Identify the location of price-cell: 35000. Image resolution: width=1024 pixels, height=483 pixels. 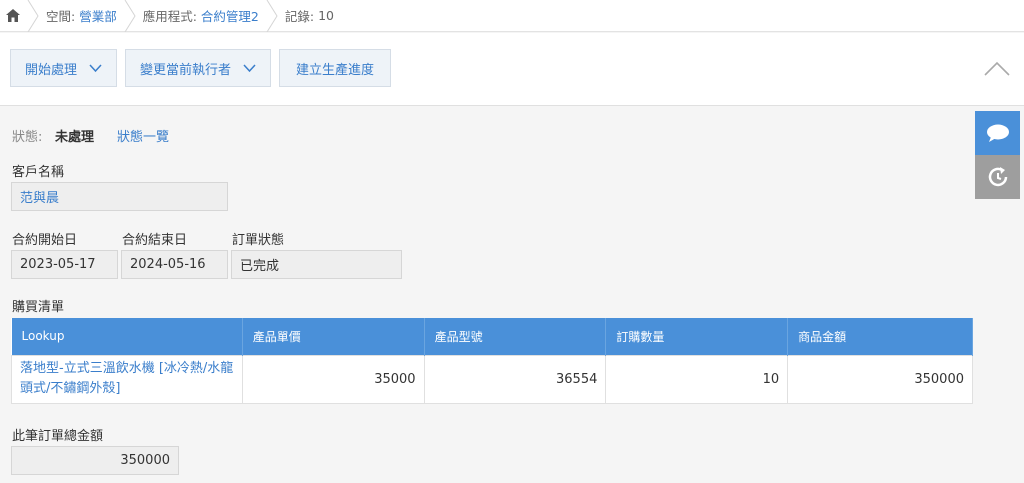
(333, 379).